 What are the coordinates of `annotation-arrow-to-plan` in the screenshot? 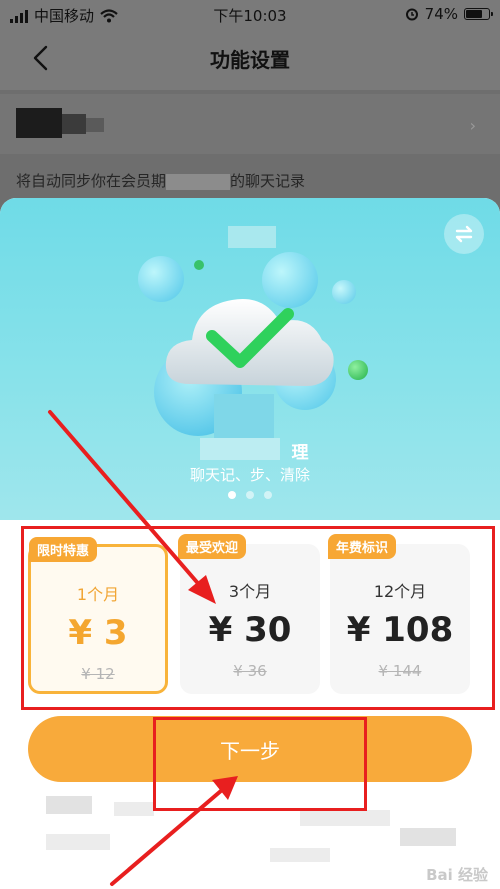 It's located at (132, 507).